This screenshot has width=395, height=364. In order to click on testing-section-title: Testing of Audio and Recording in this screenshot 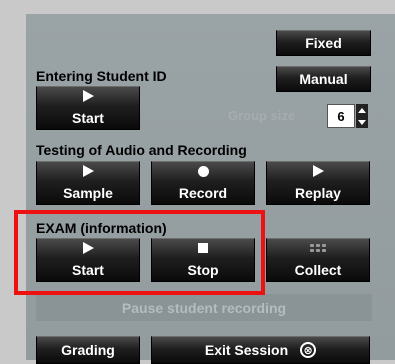, I will do `click(141, 150)`.